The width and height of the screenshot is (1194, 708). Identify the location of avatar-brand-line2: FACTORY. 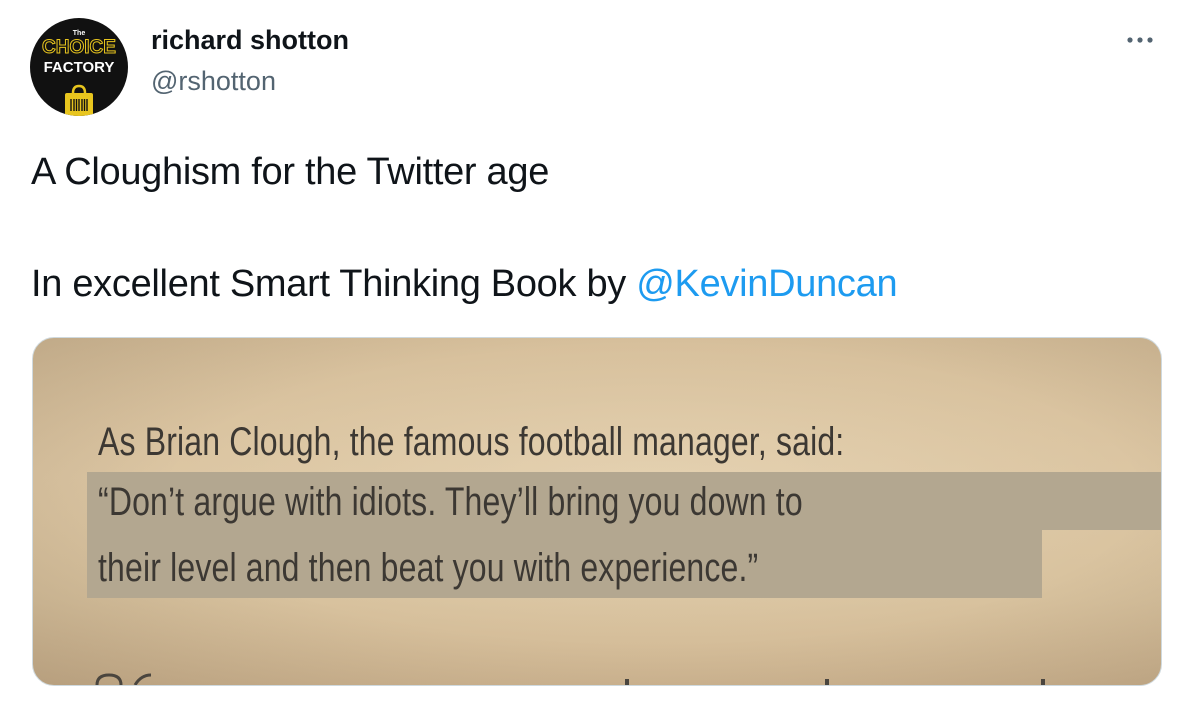
(79, 67).